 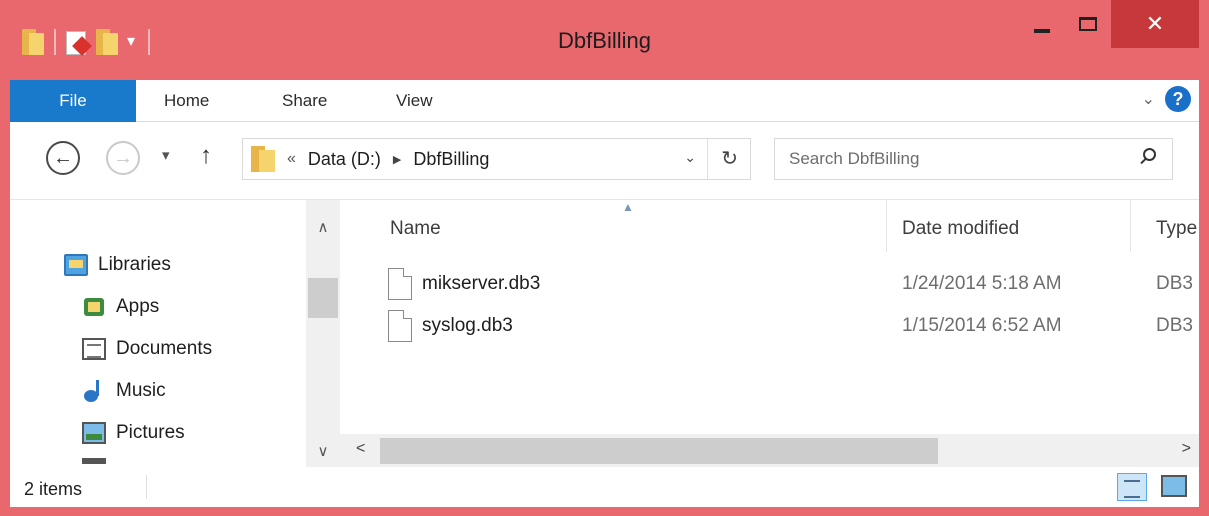 What do you see at coordinates (134, 264) in the screenshot?
I see `nav-item-label: Libraries` at bounding box center [134, 264].